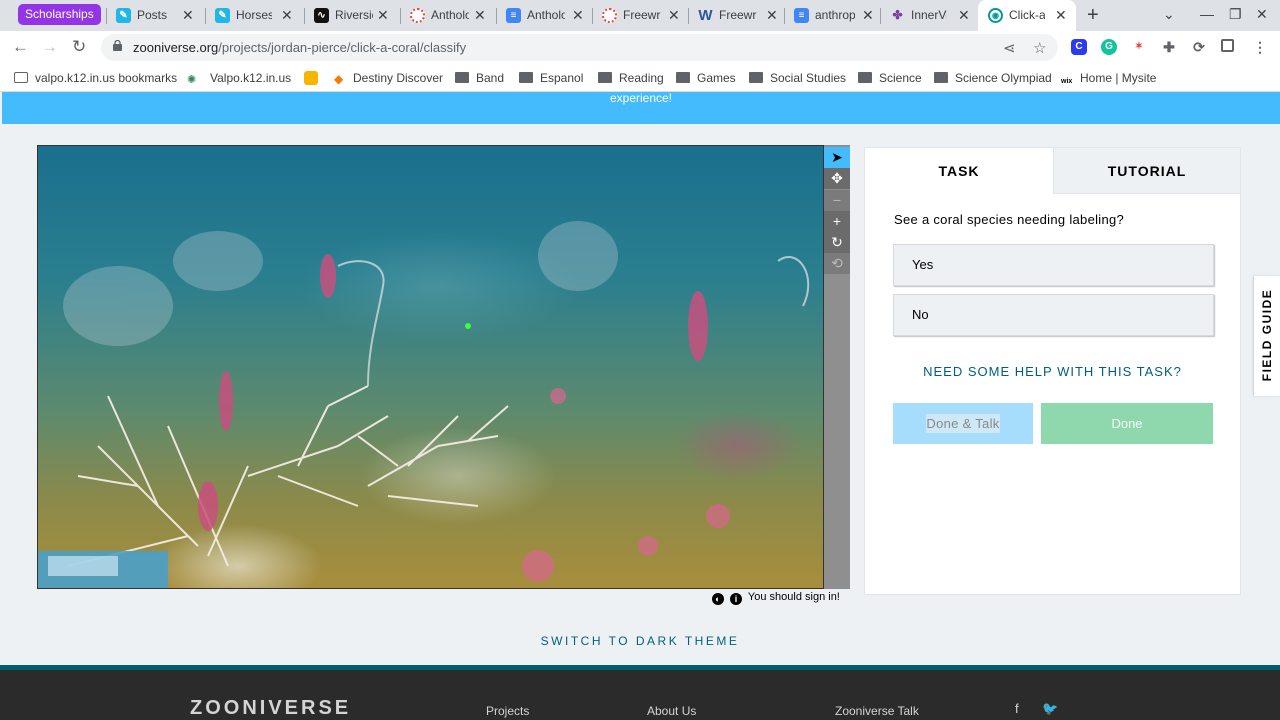 Image resolution: width=1280 pixels, height=720 pixels. I want to click on bookmark-label: Social Studies, so click(808, 78).